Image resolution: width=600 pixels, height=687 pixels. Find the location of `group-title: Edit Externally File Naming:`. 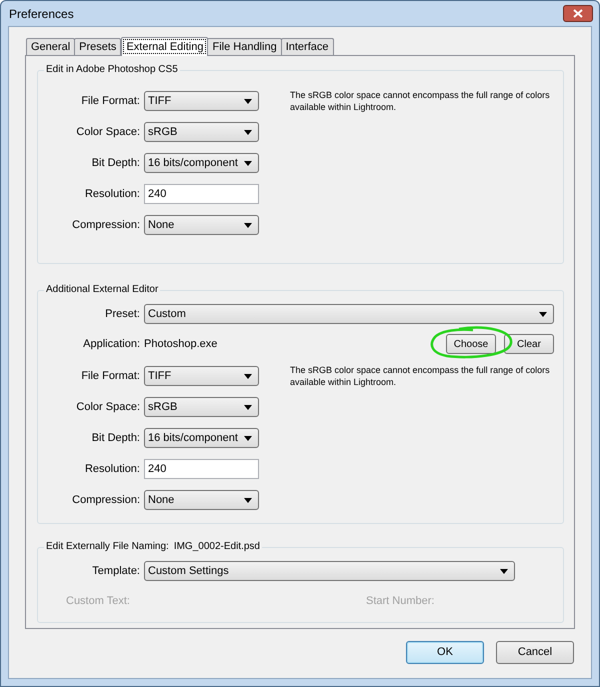

group-title: Edit Externally File Naming: is located at coordinates (107, 547).